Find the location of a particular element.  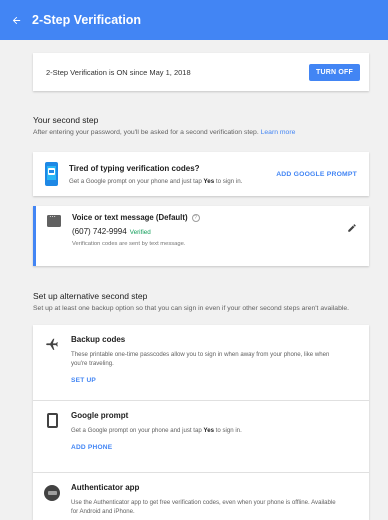

option-title: Backup codes is located at coordinates (98, 339).